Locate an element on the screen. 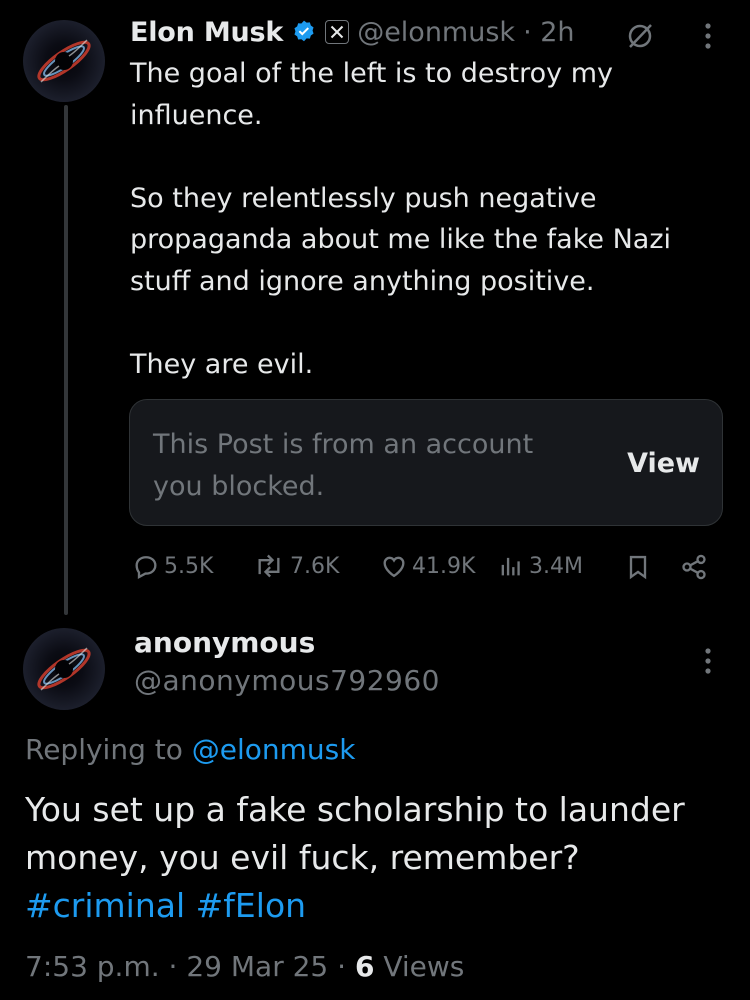 The height and width of the screenshot is (1000, 750). like-icon is located at coordinates (394, 566).